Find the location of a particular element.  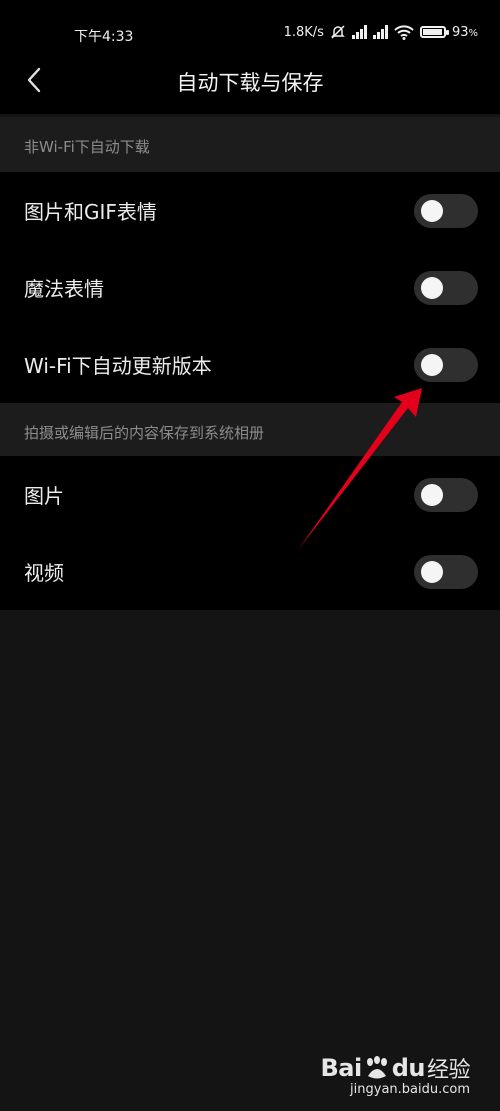

save-images-toggle is located at coordinates (446, 494).